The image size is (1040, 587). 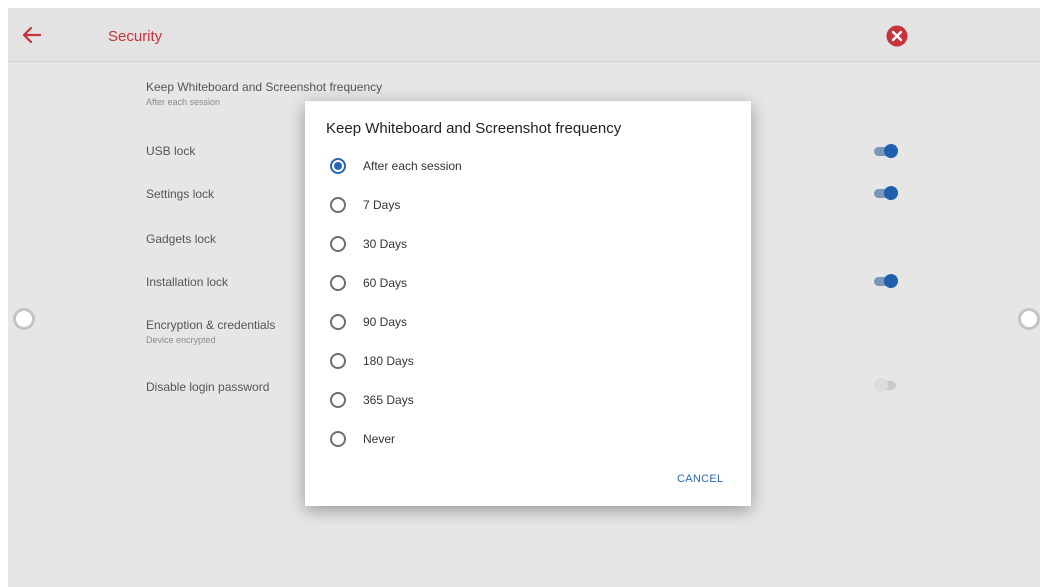 What do you see at coordinates (183, 102) in the screenshot?
I see `setting-sub: After each session` at bounding box center [183, 102].